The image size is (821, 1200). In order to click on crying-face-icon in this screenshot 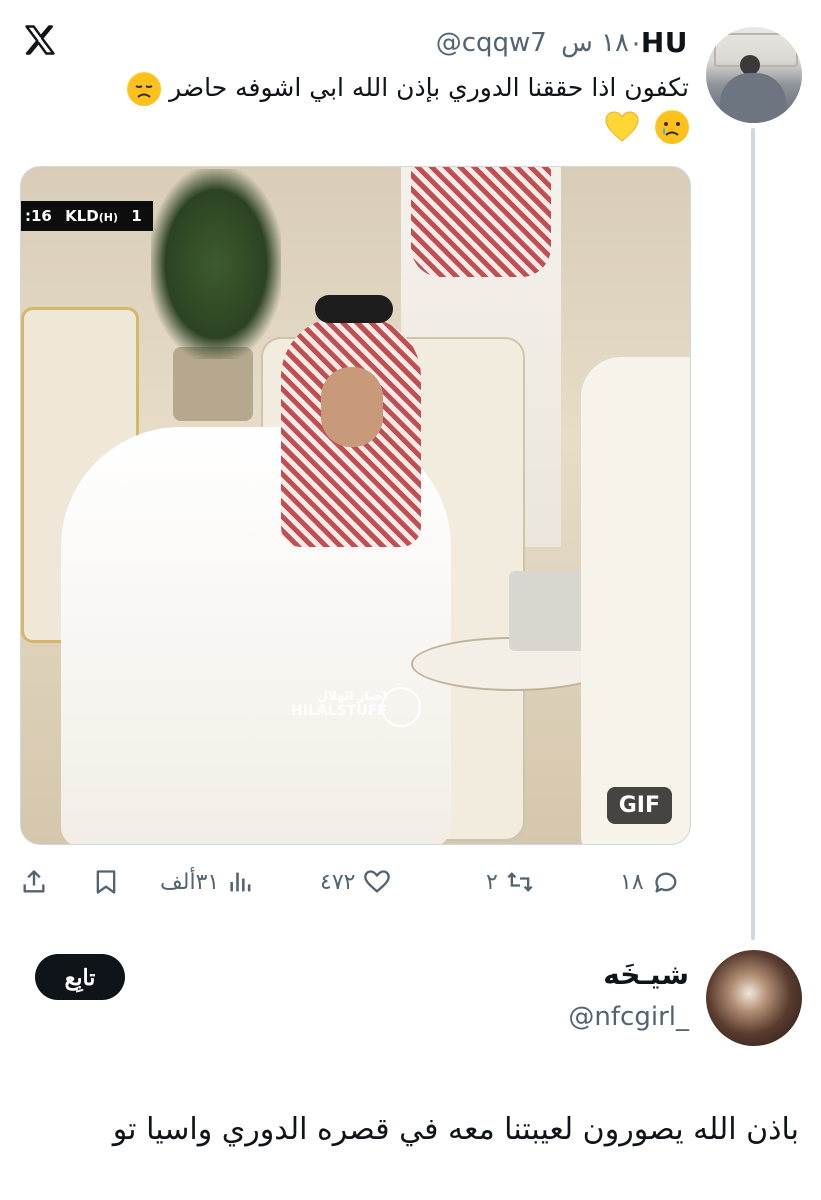, I will do `click(672, 126)`.